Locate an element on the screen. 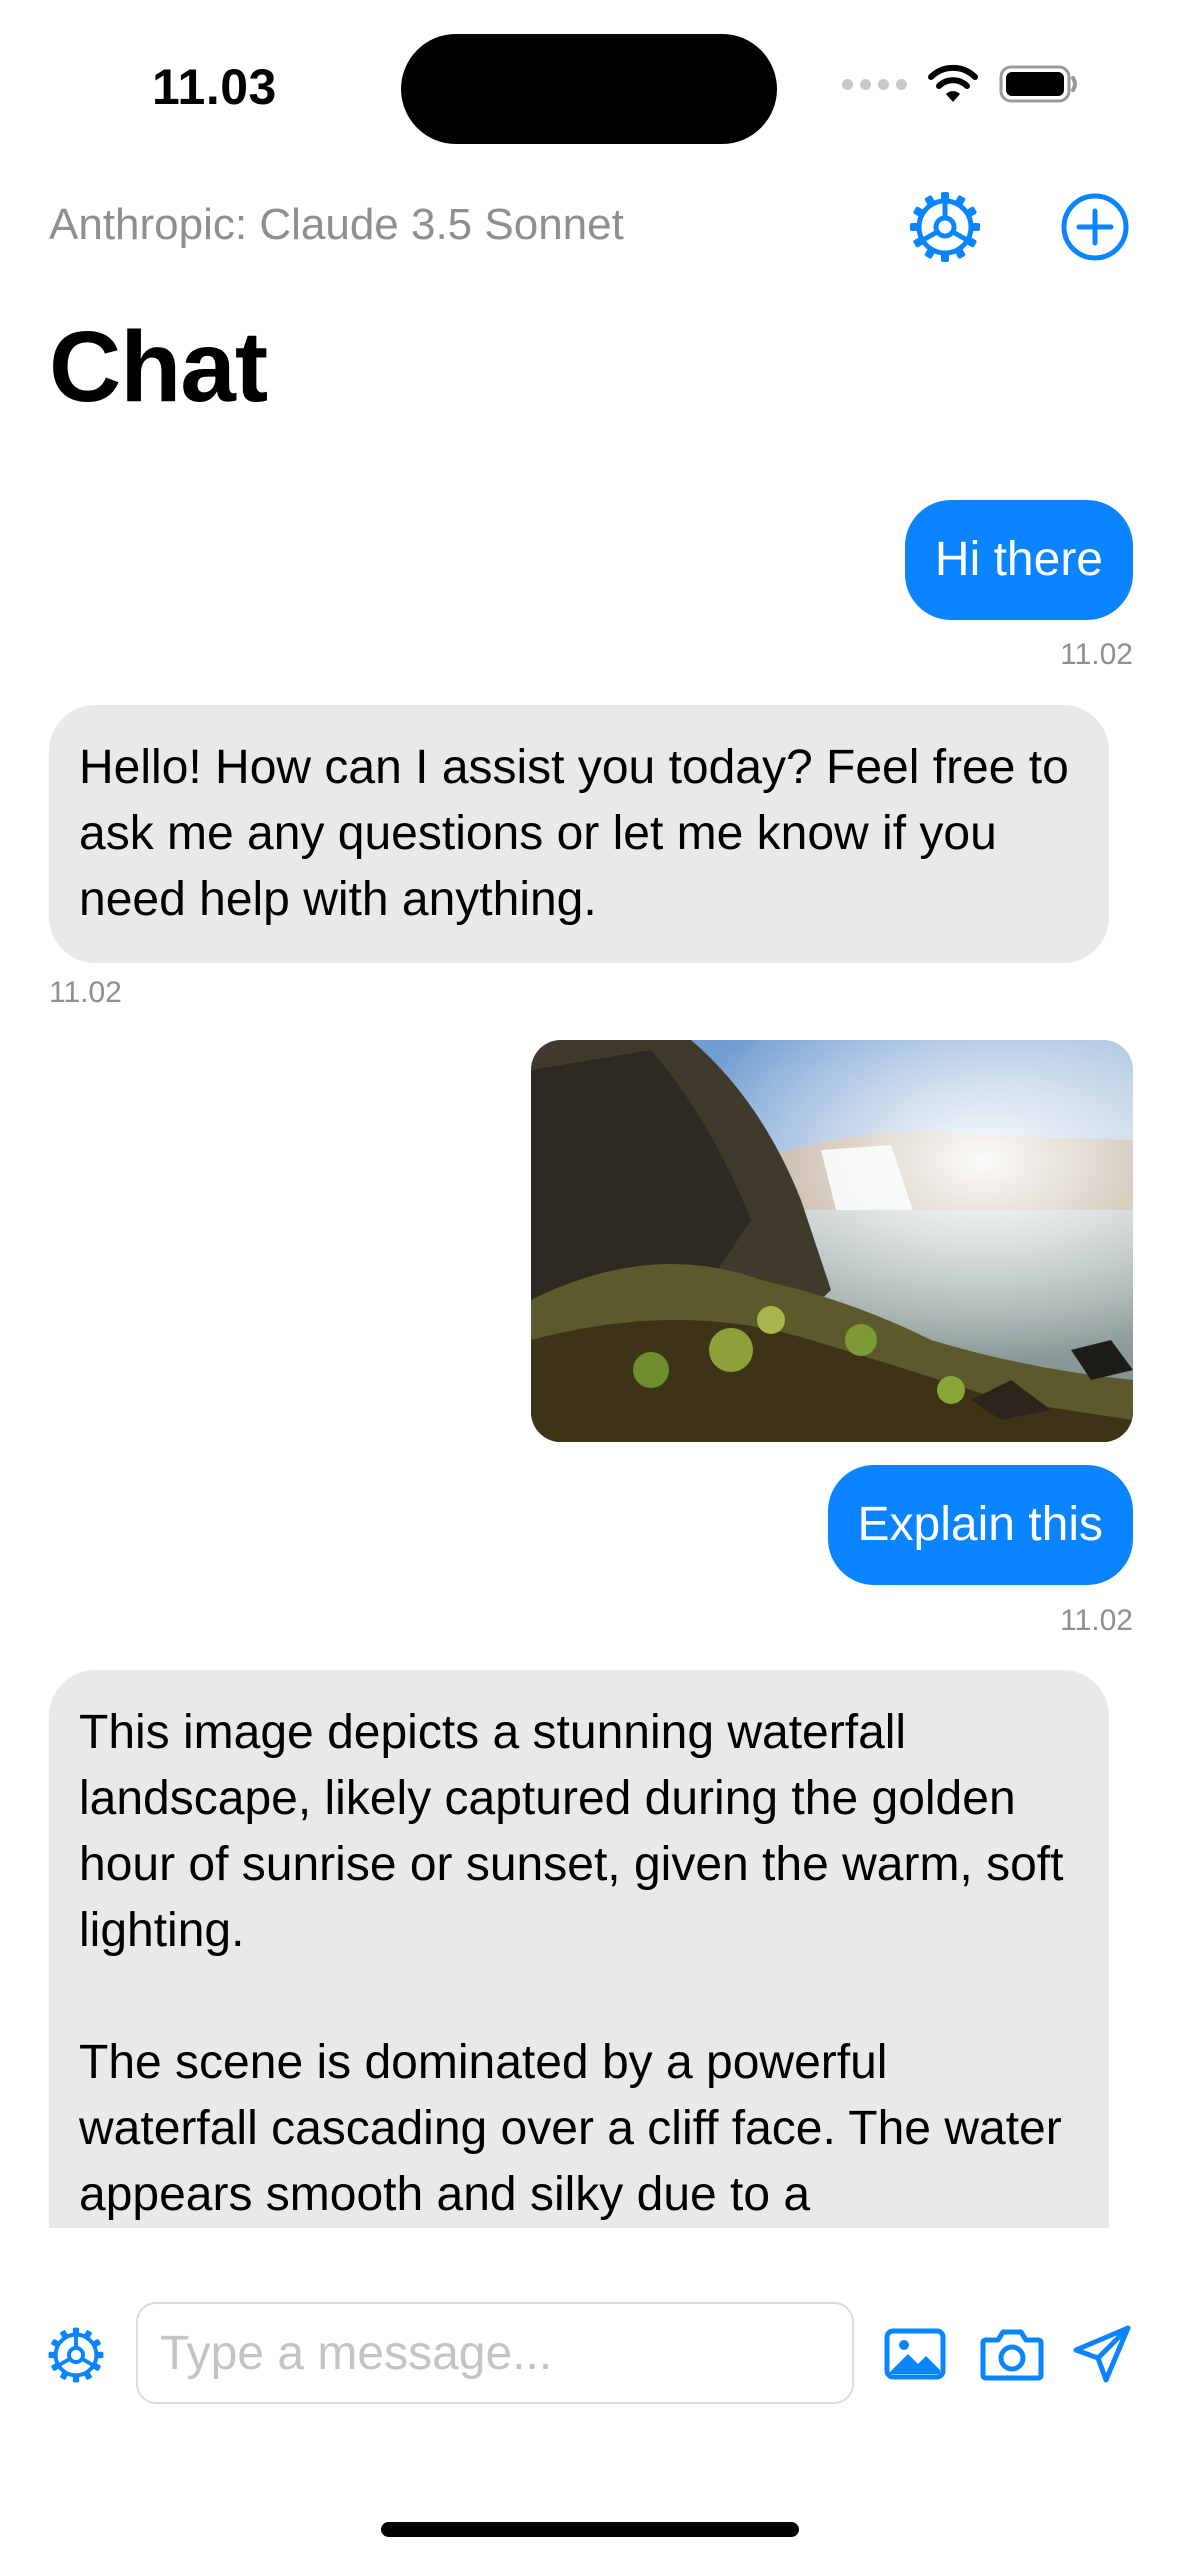 Image resolution: width=1179 pixels, height=2556 pixels. message-composer is located at coordinates (589, 2328).